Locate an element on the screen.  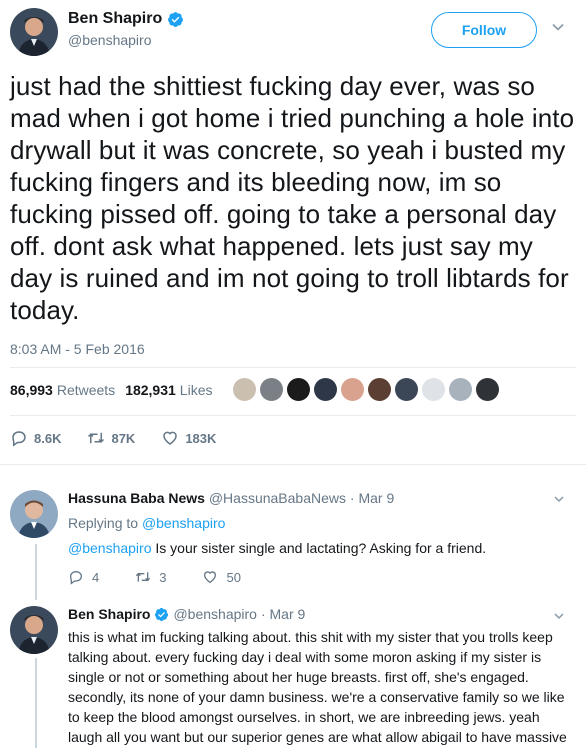
follow-button: Follow is located at coordinates (484, 30).